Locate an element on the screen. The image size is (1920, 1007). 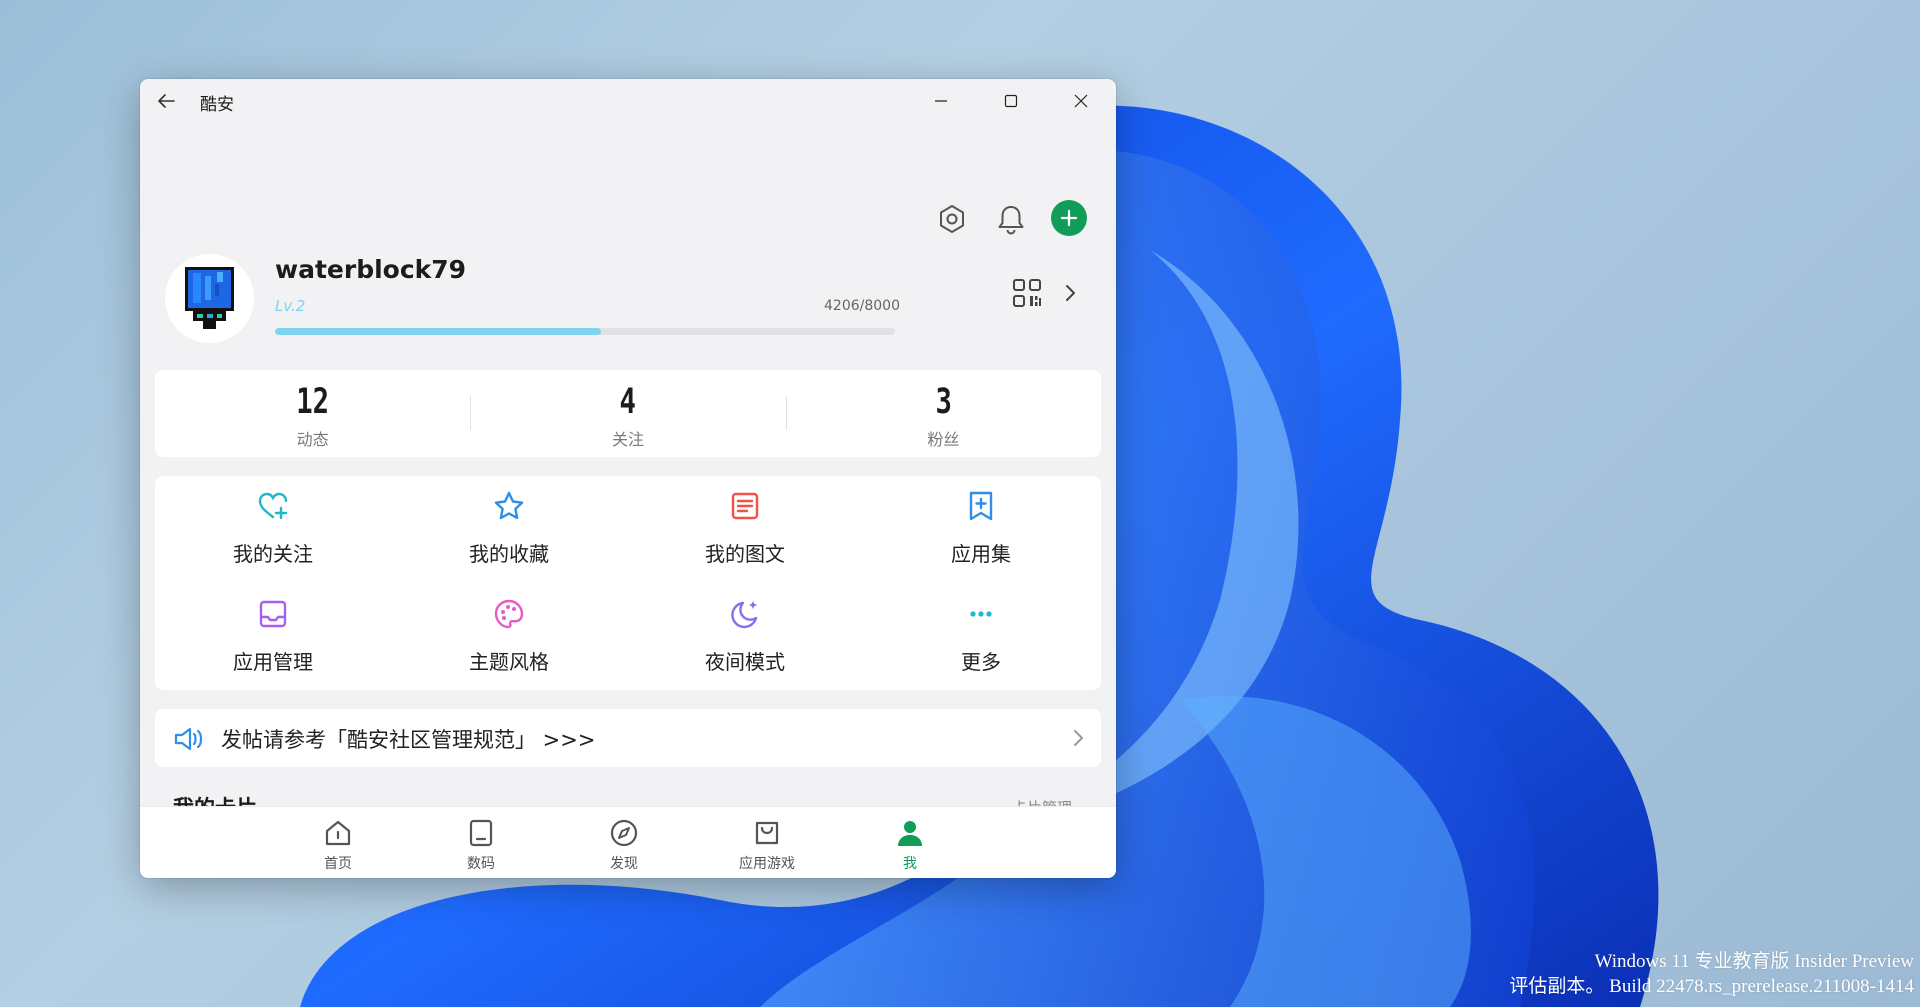
menu-app-management: 应用管理 is located at coordinates (273, 634).